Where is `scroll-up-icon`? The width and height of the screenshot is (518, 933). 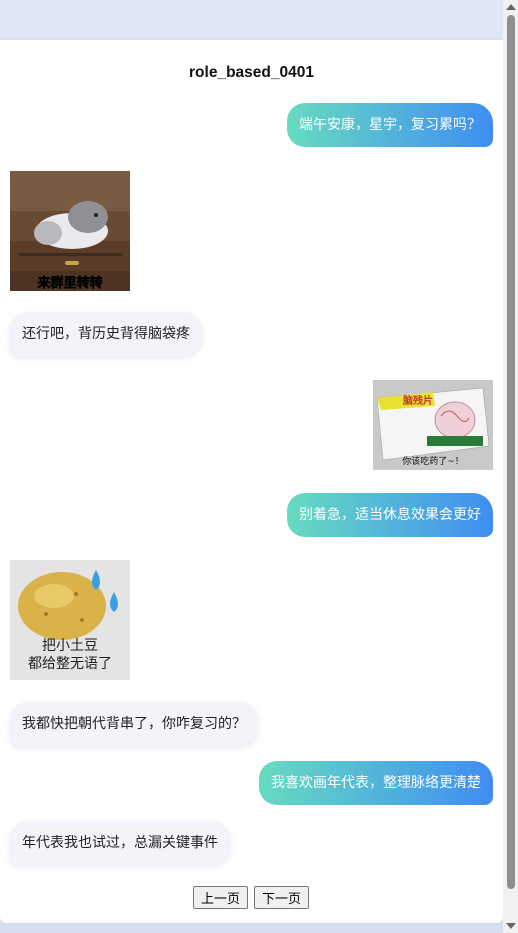
scroll-up-icon is located at coordinates (511, 7).